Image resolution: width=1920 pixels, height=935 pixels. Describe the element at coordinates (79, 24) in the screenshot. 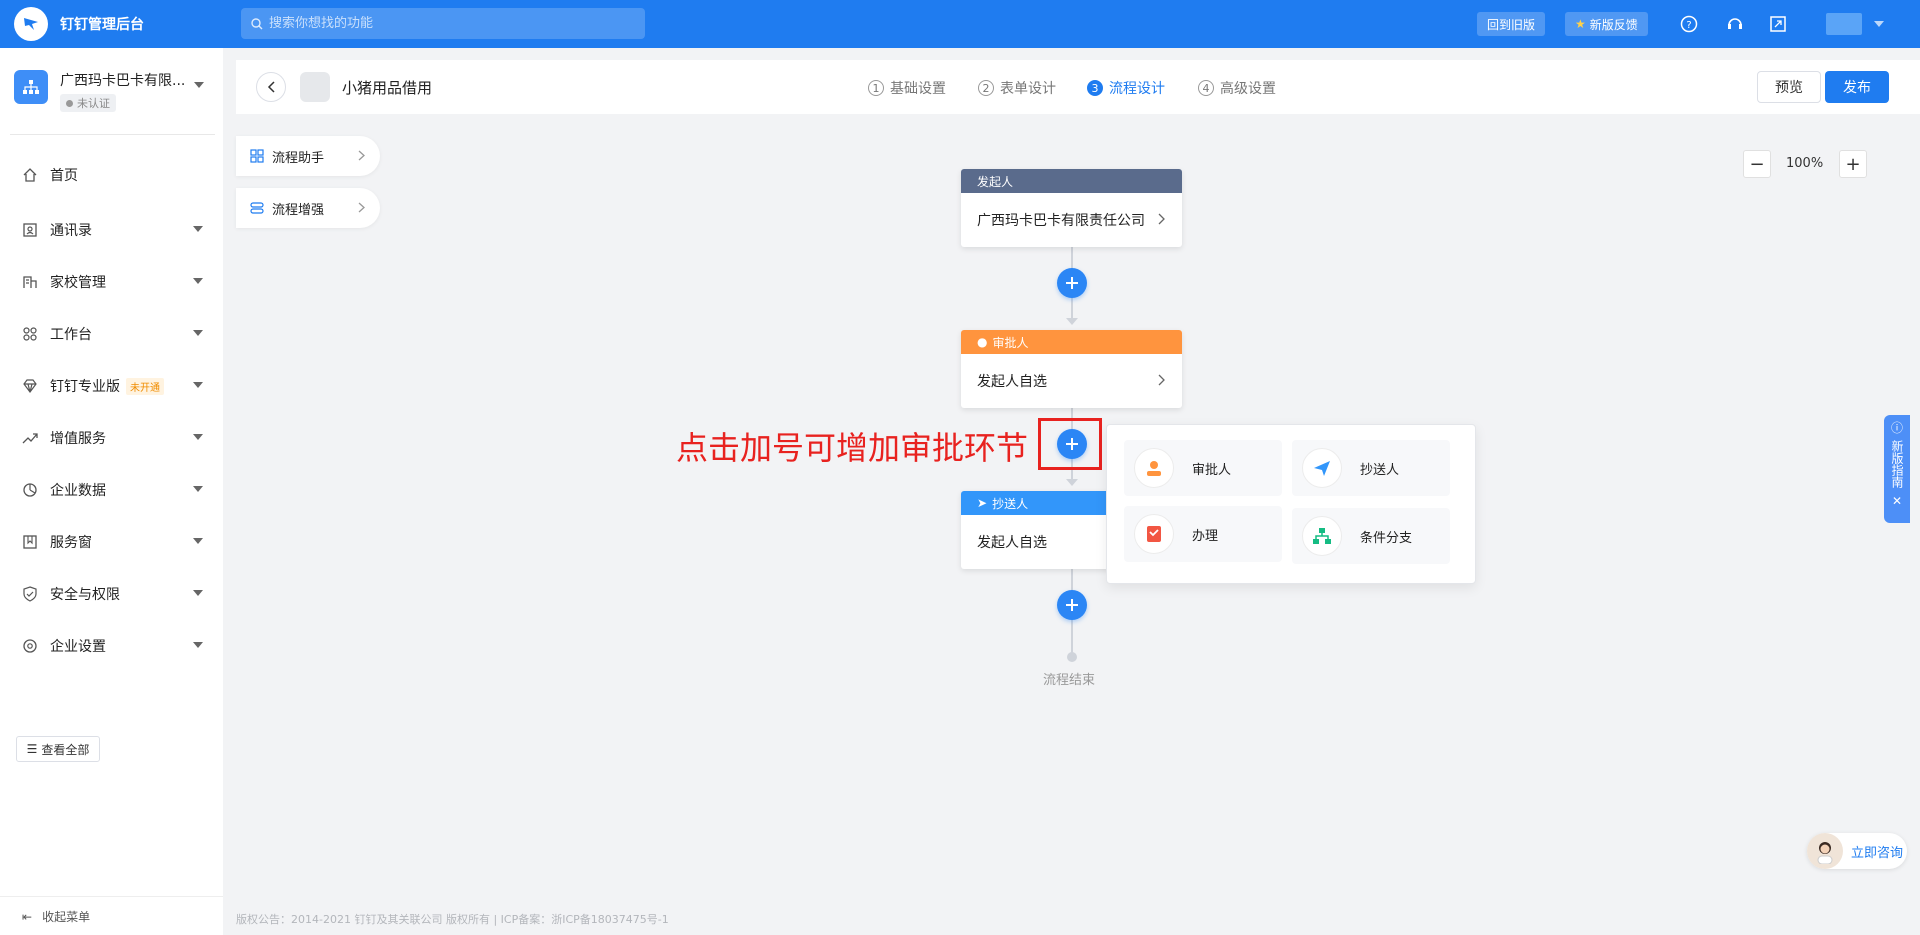

I see `logo: 钉钉管理后台` at that location.